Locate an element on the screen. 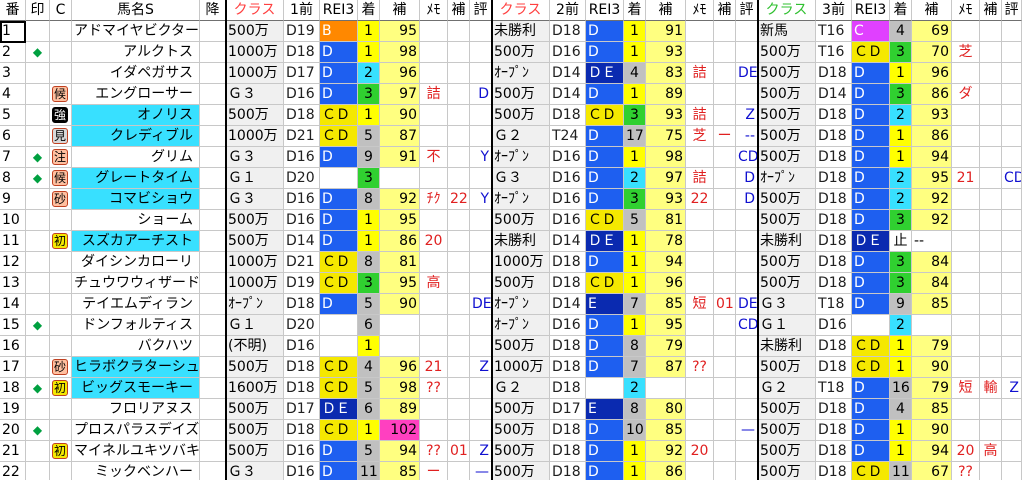  cell-no: 14 is located at coordinates (13, 304).